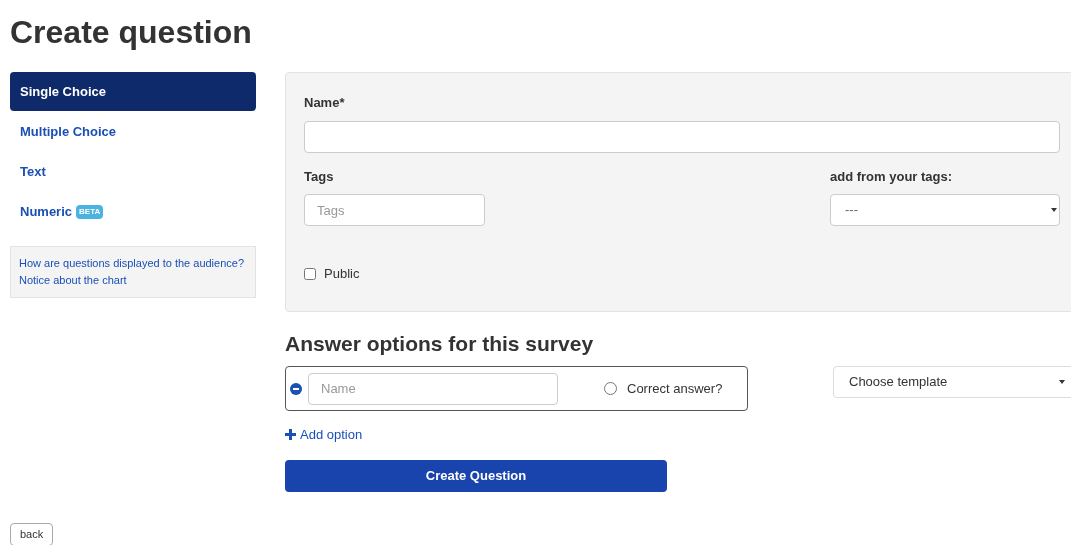  Describe the element at coordinates (133, 263) in the screenshot. I see `help-link: How are questions displayed to the audience?` at that location.